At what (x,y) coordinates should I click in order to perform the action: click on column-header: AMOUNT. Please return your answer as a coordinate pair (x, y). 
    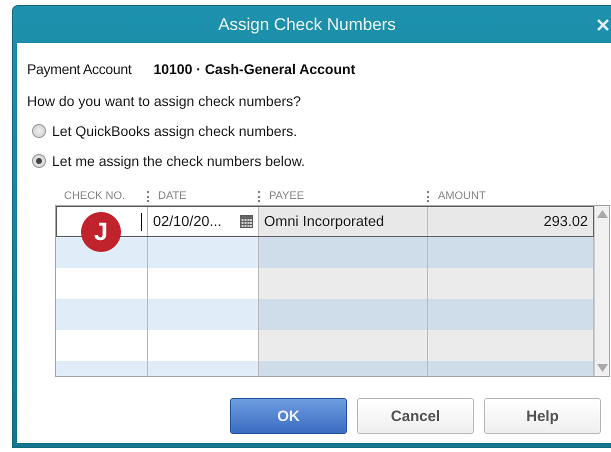
    Looking at the image, I should click on (510, 196).